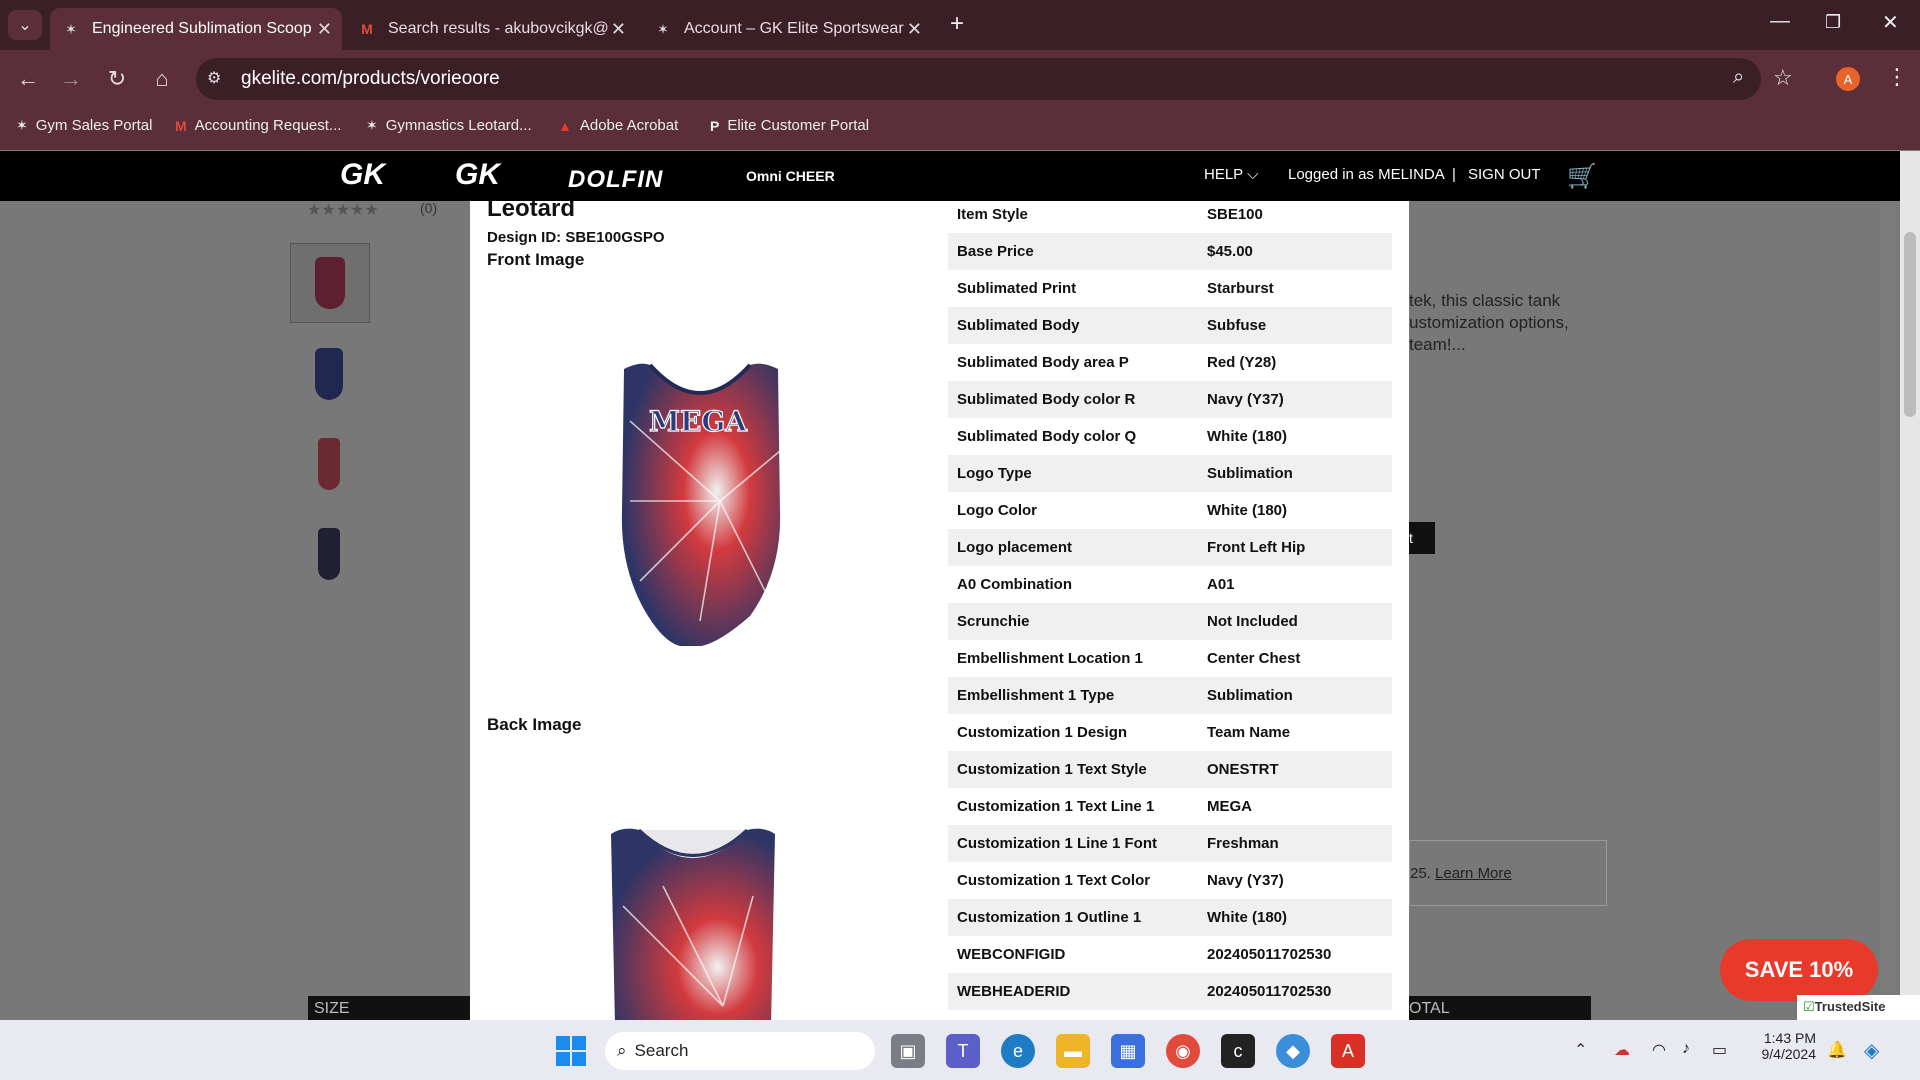  What do you see at coordinates (1221, 584) in the screenshot?
I see `spec-value: A01` at bounding box center [1221, 584].